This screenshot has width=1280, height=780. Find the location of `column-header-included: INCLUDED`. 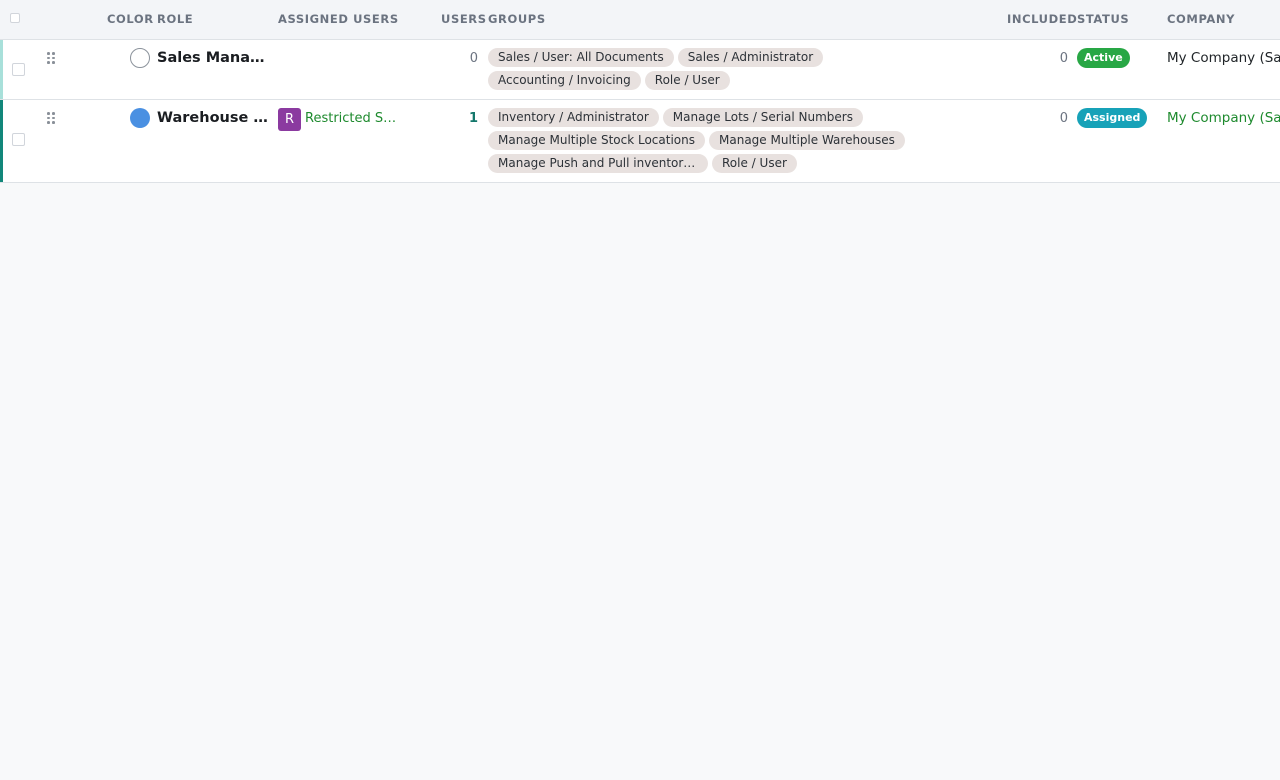

column-header-included: INCLUDED is located at coordinates (1042, 19).